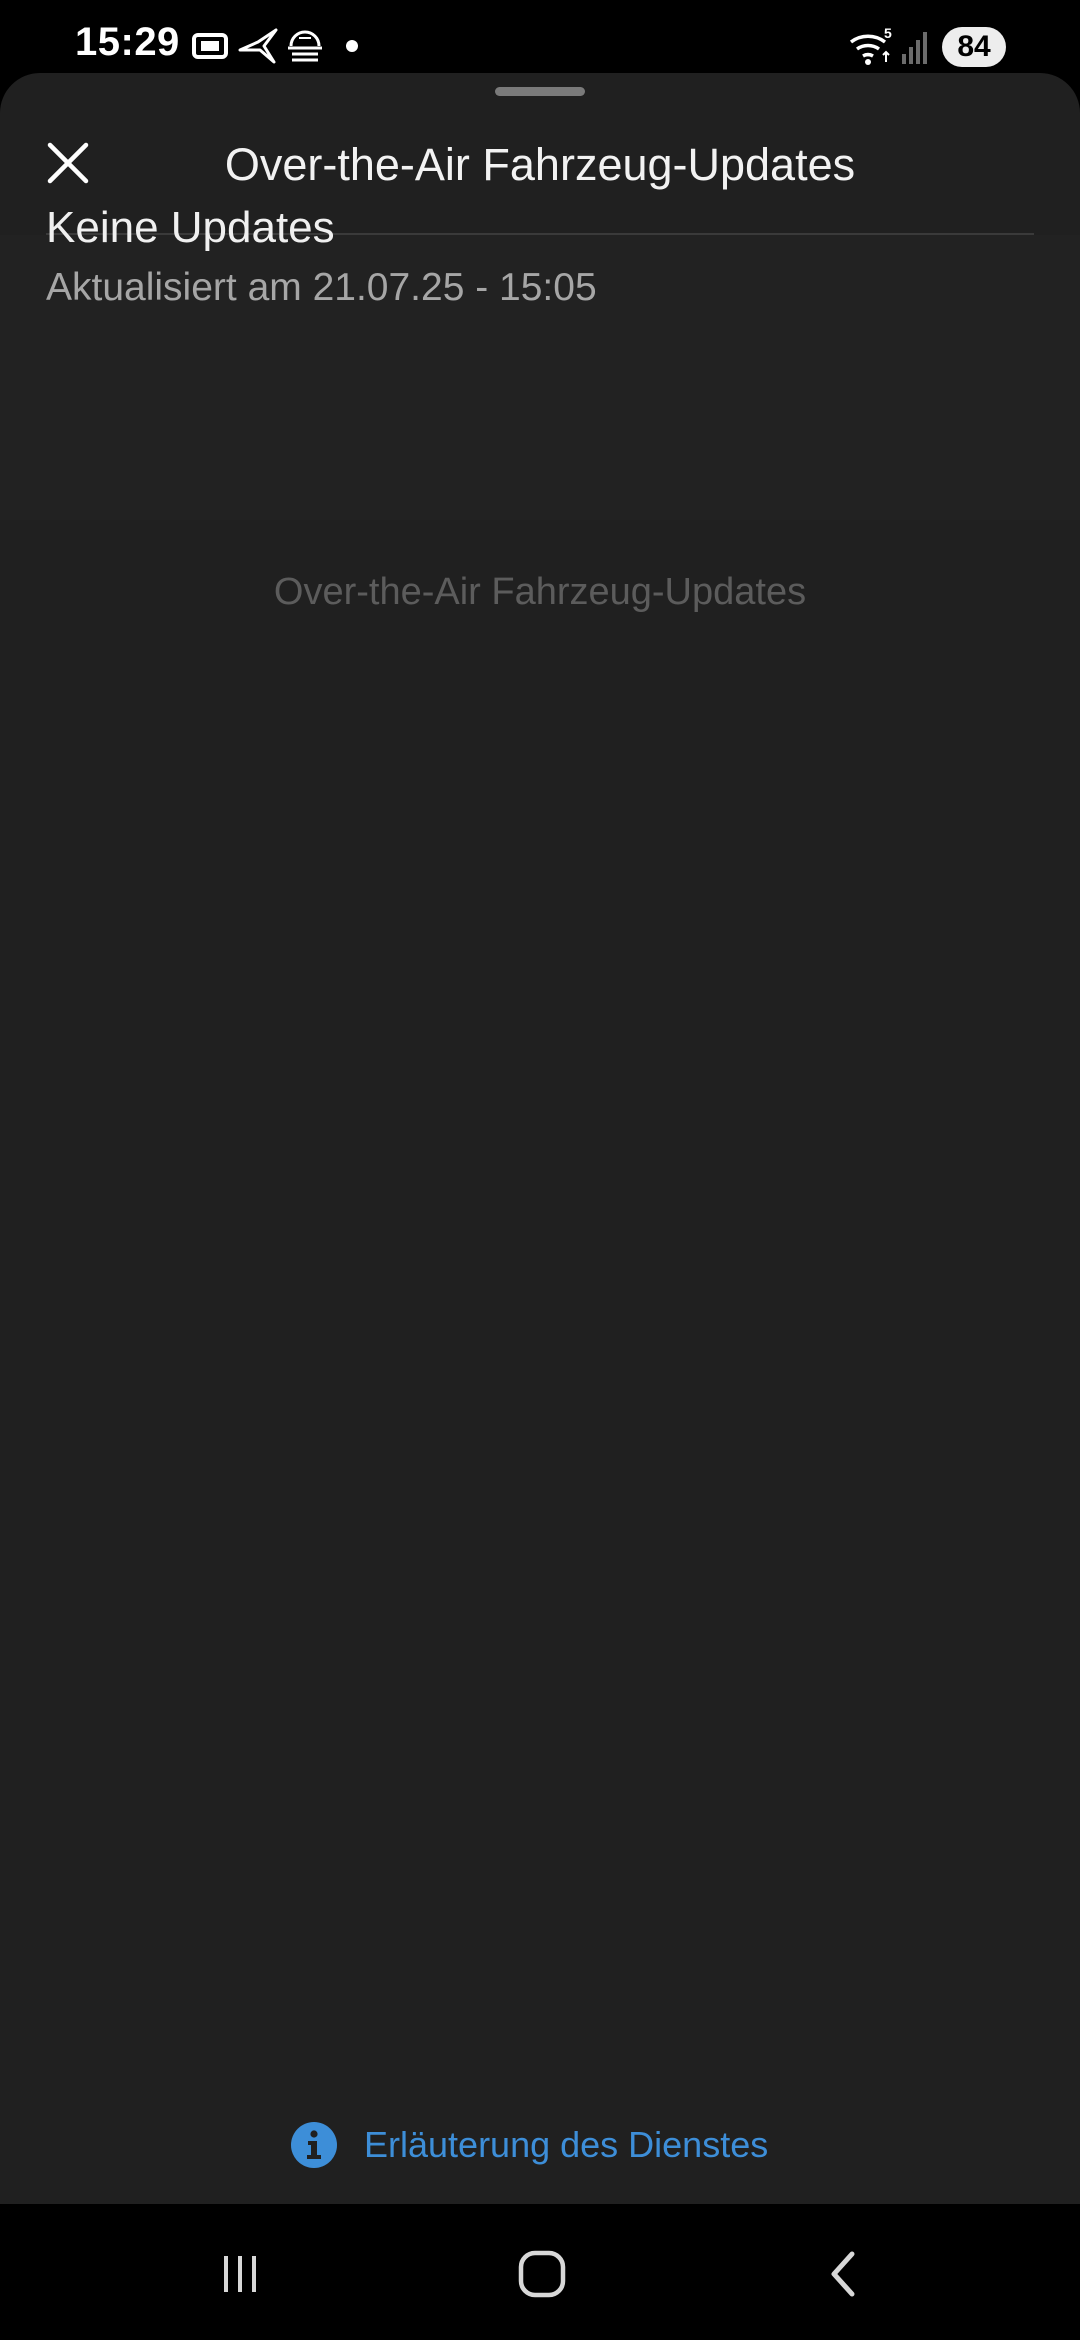 This screenshot has width=1080, height=2340. I want to click on sim-card-icon, so click(210, 46).